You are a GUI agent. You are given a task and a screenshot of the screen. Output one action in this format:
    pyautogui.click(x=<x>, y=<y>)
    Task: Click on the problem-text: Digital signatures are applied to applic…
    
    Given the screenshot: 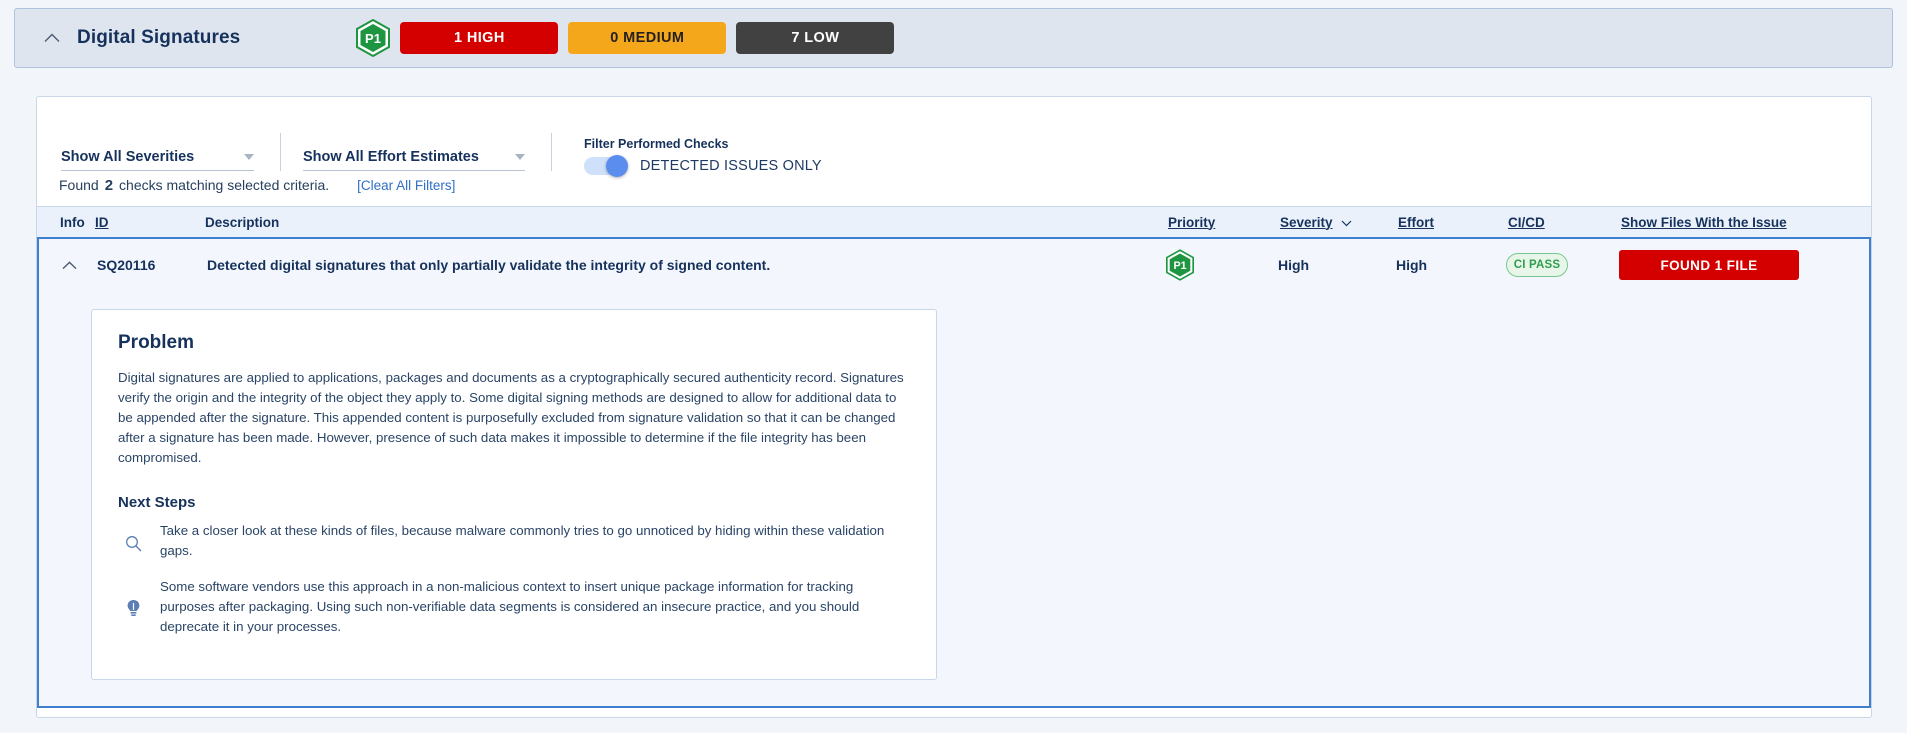 What is the action you would take?
    pyautogui.click(x=511, y=417)
    